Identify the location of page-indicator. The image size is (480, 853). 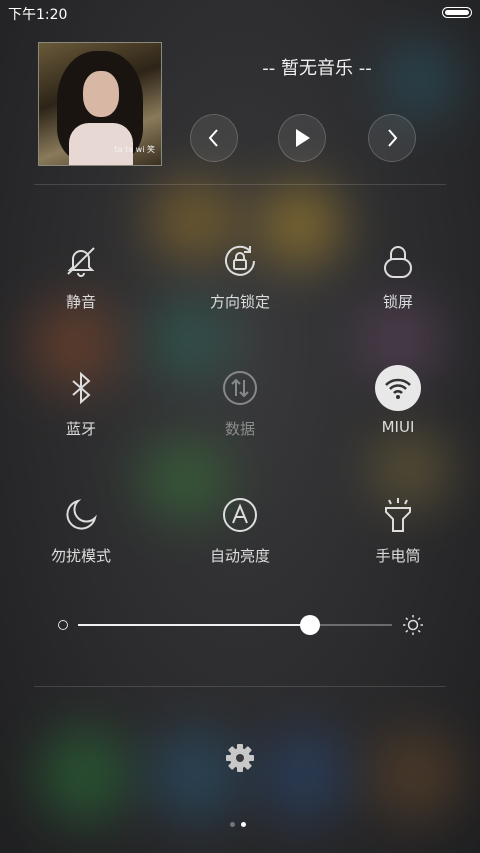
(241, 821).